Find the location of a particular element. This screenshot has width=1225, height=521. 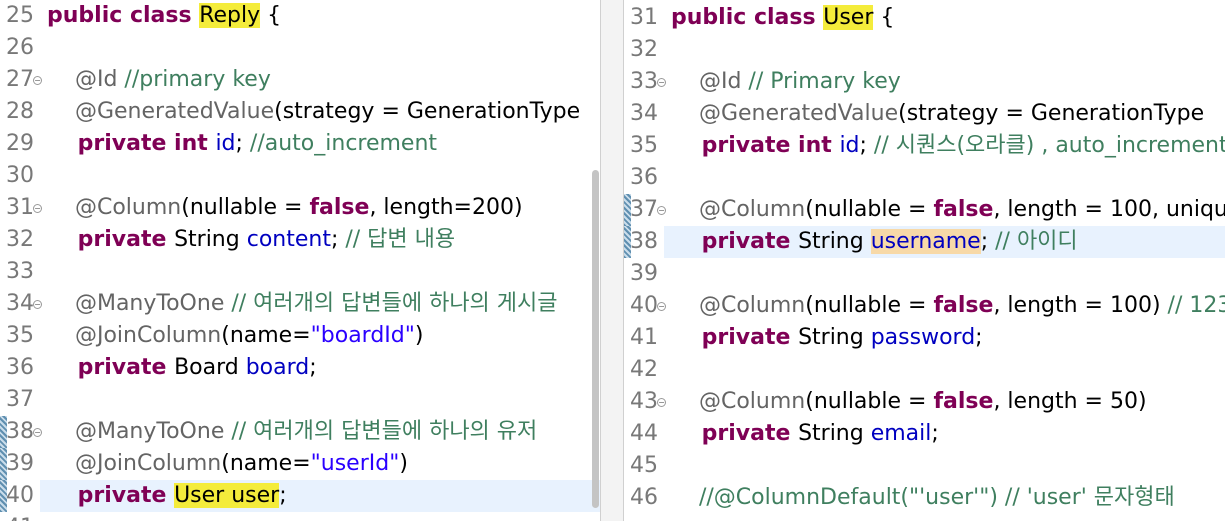

code-line: 38− @ManyToOne // 여러개의 답변들에 하나의 유저 is located at coordinates (300, 432).